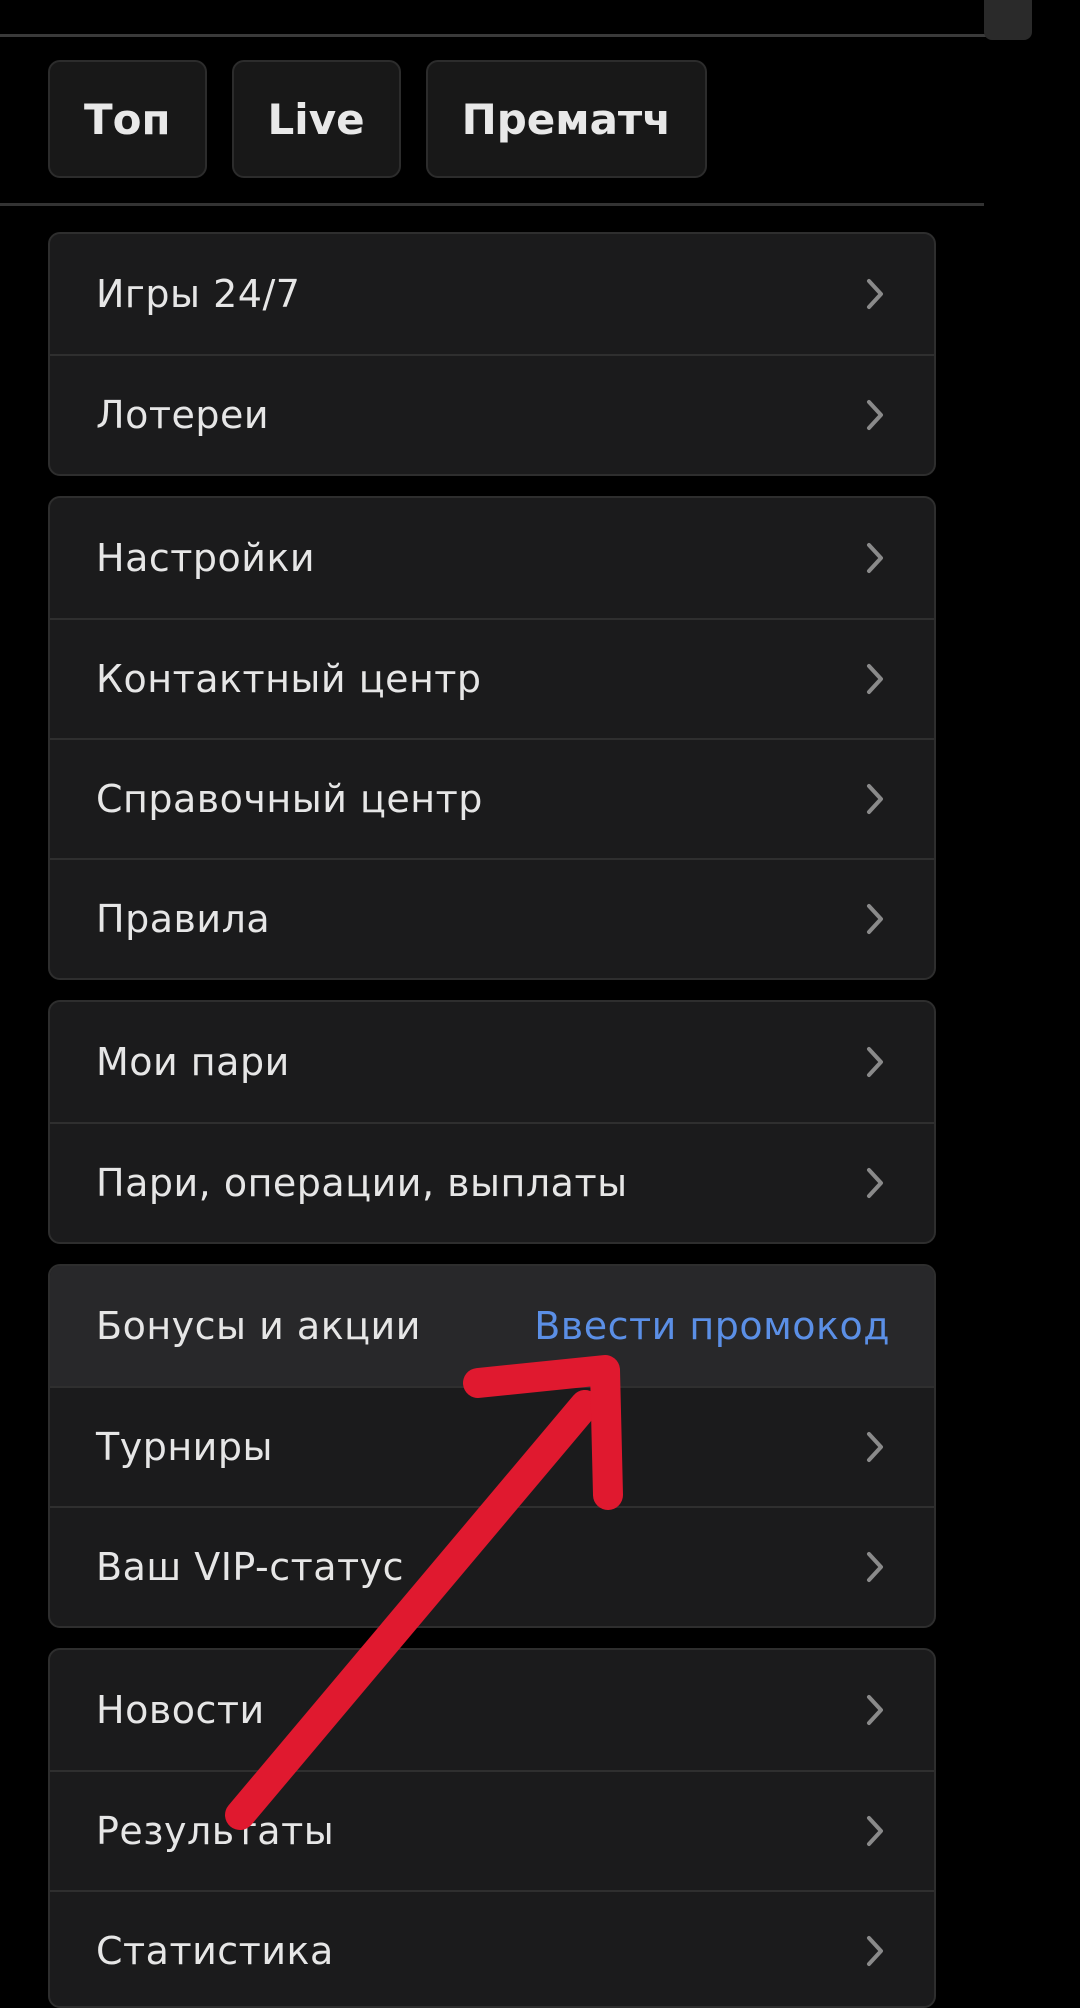 The image size is (1080, 2008). Describe the element at coordinates (289, 679) in the screenshot. I see `menu-item-label: Контактный центр` at that location.